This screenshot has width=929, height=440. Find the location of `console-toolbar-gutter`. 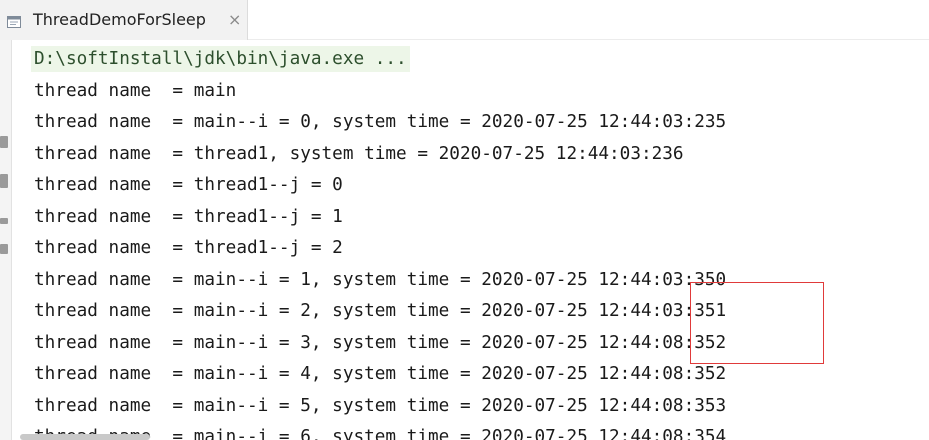

console-toolbar-gutter is located at coordinates (6, 240).